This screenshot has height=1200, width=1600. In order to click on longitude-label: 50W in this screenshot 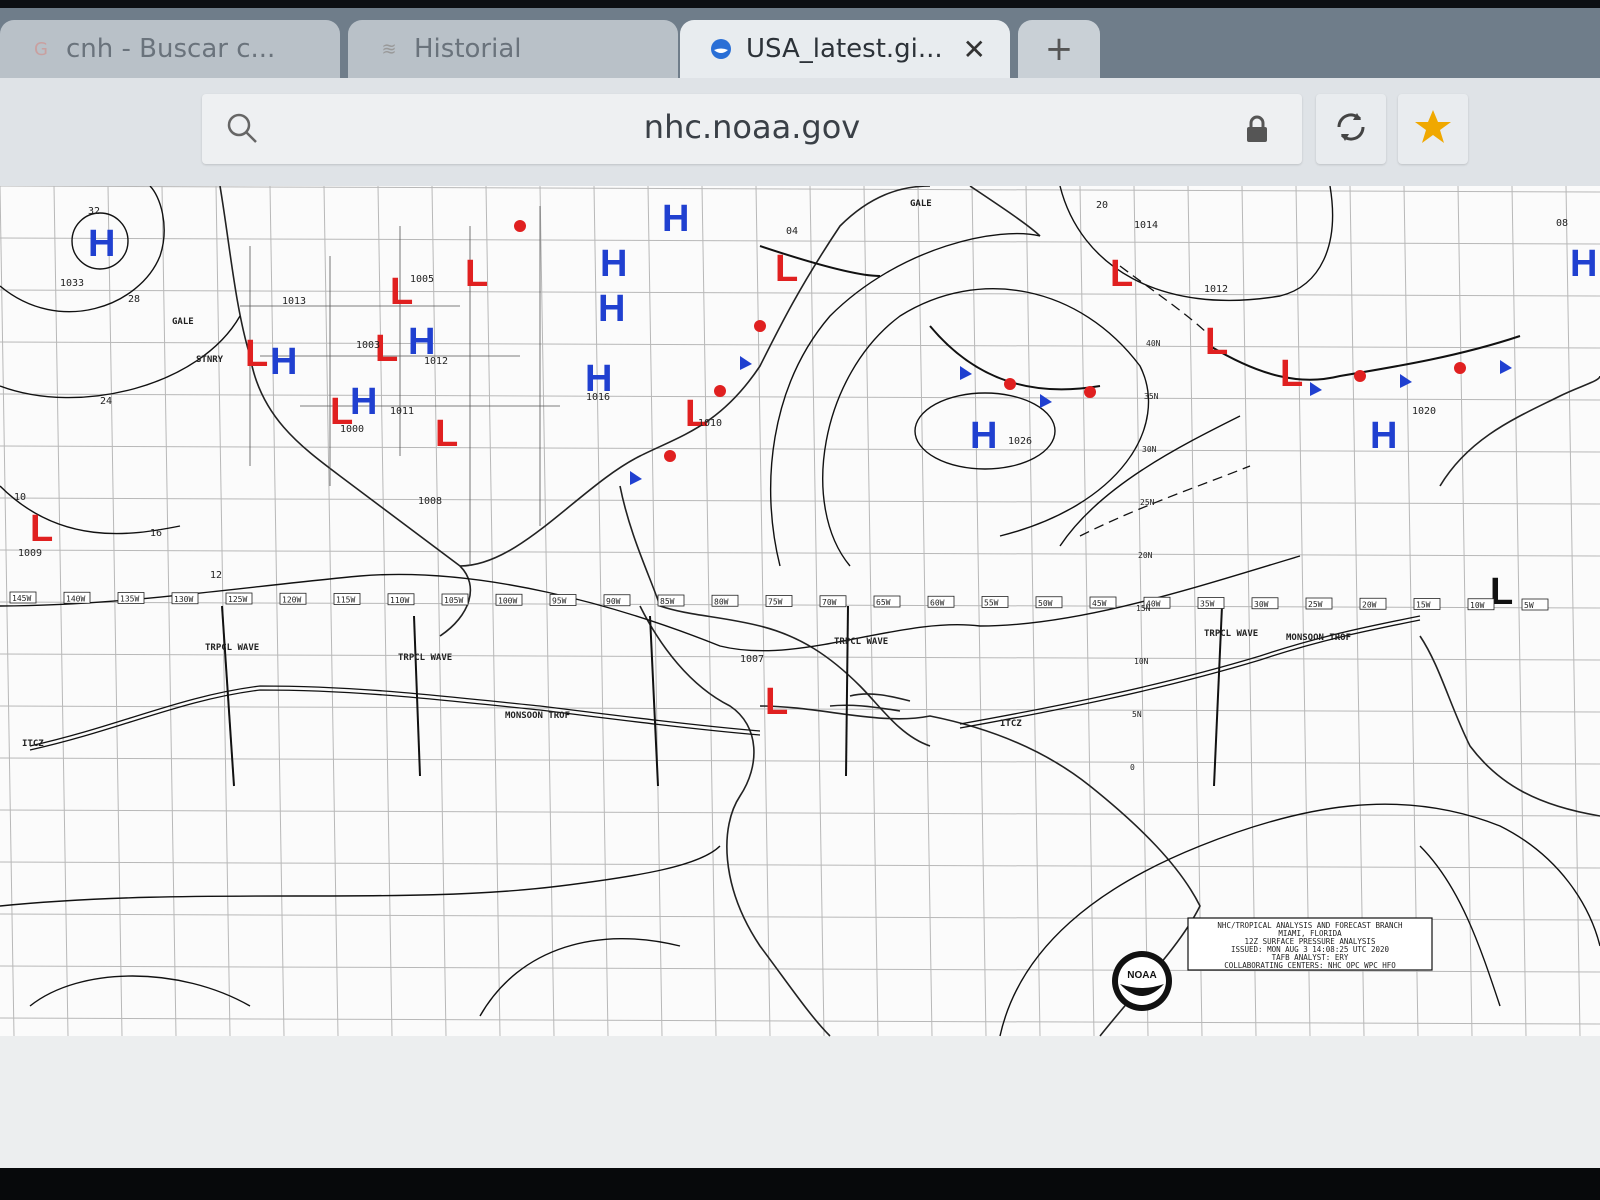, I will do `click(1045, 603)`.